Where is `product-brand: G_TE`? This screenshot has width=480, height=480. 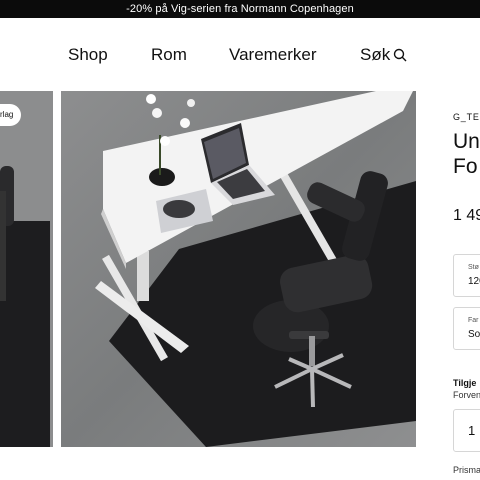
product-brand: G_TE is located at coordinates (466, 117).